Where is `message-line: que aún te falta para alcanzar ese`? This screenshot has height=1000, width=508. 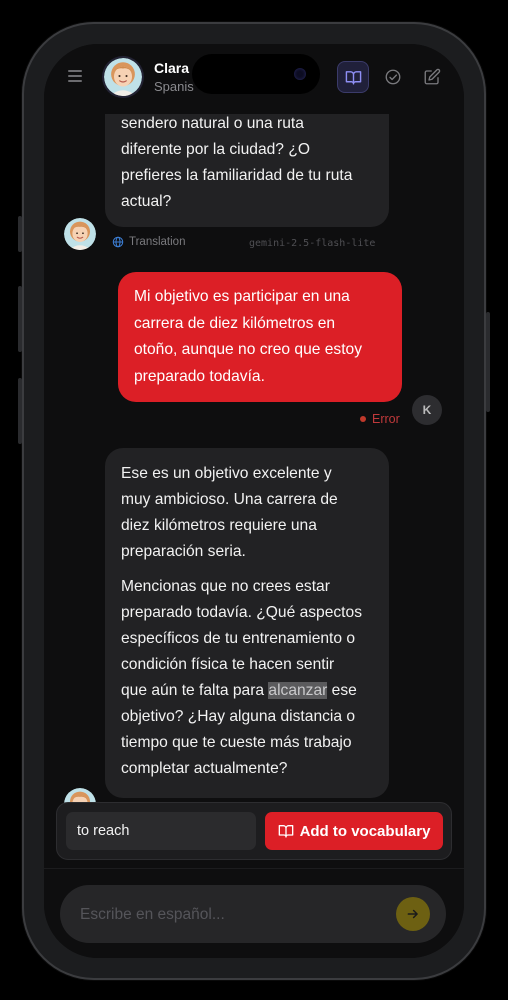
message-line: que aún te falta para alcanzar ese is located at coordinates (247, 691).